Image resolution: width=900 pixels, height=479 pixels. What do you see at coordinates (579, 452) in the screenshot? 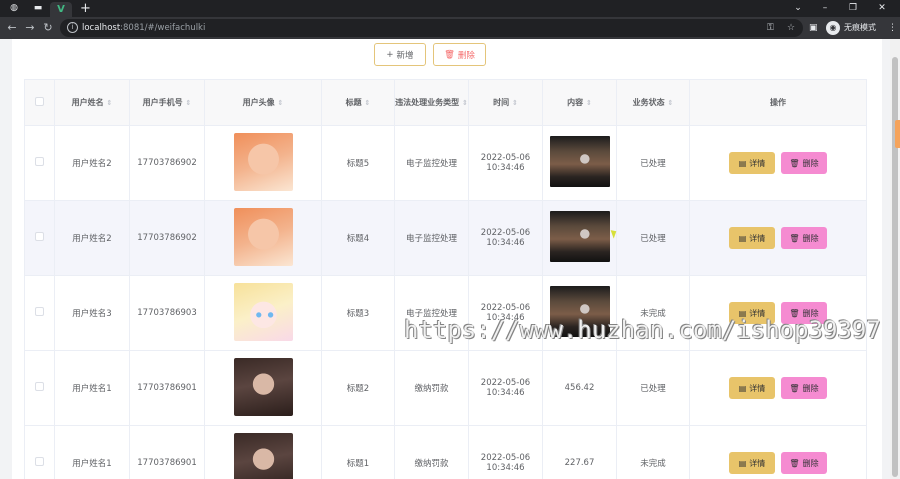
I see `cell-content: 227.67` at bounding box center [579, 452].